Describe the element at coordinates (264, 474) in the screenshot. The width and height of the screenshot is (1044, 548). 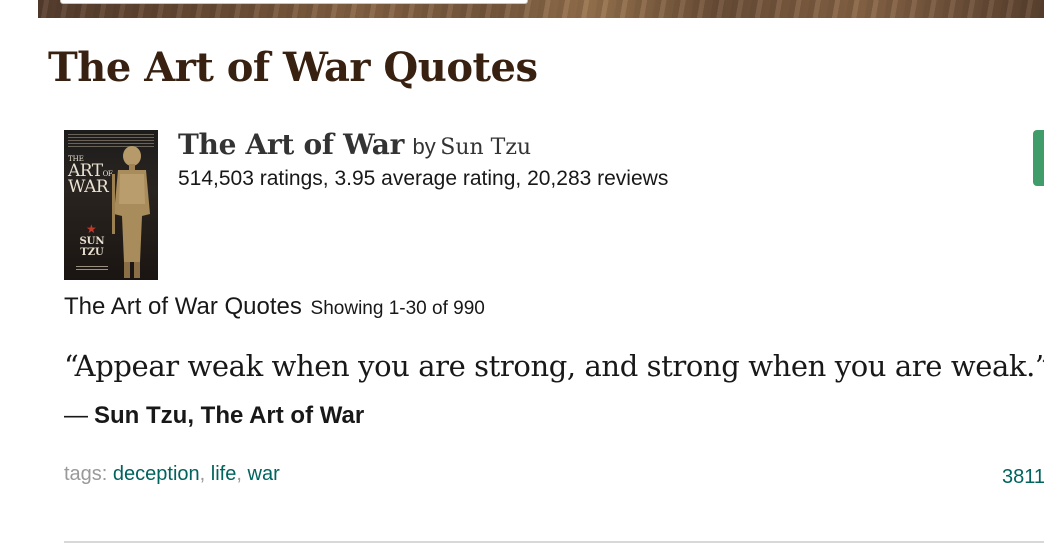
I see `tag-link-war: war` at that location.